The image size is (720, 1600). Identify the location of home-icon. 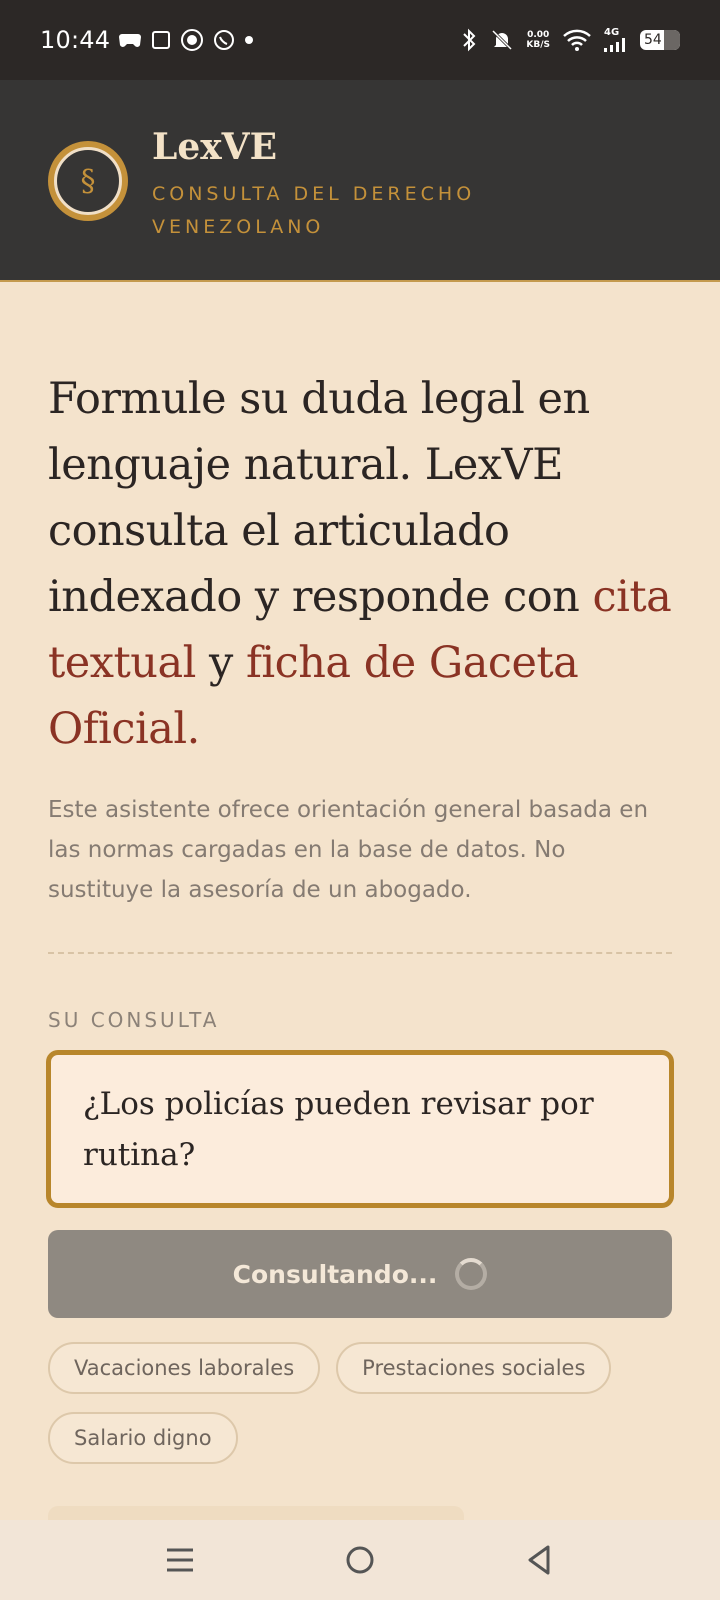
(360, 1560).